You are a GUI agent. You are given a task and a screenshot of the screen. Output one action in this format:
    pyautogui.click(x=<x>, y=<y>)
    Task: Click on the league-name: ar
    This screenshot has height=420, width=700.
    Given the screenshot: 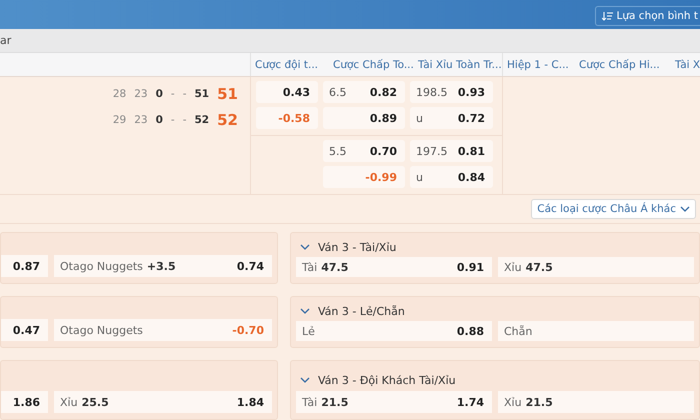 What is the action you would take?
    pyautogui.click(x=6, y=40)
    